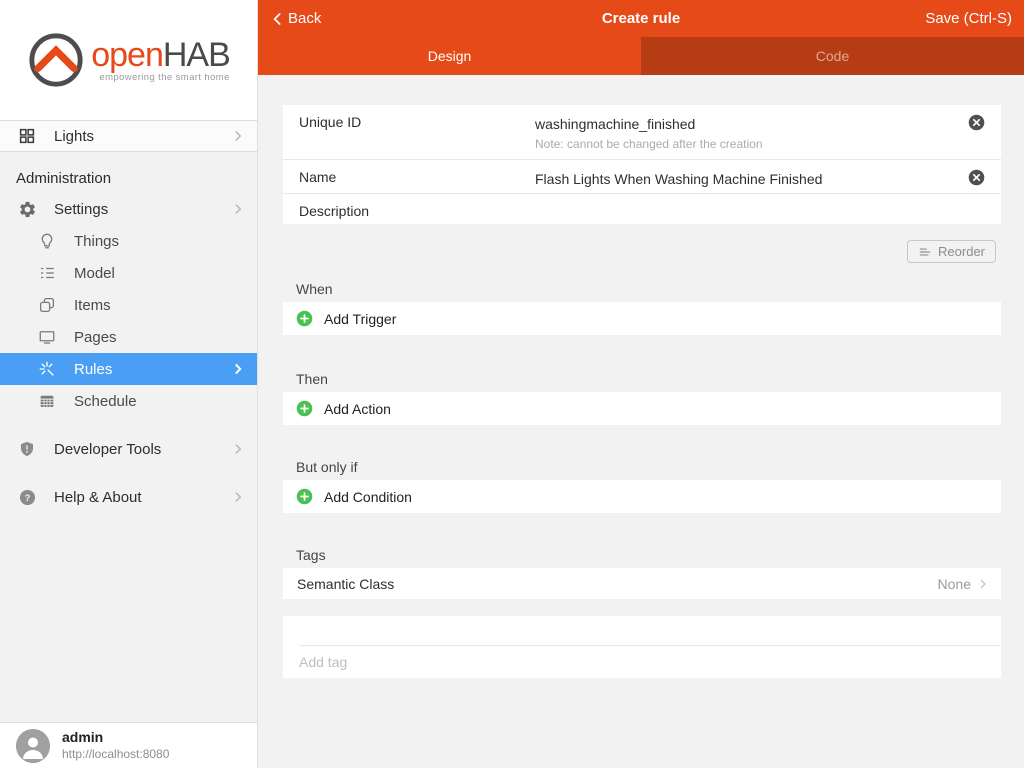 Image resolution: width=1024 pixels, height=768 pixels. Describe the element at coordinates (164, 77) in the screenshot. I see `brand-tagline: empowering the smart home` at that location.